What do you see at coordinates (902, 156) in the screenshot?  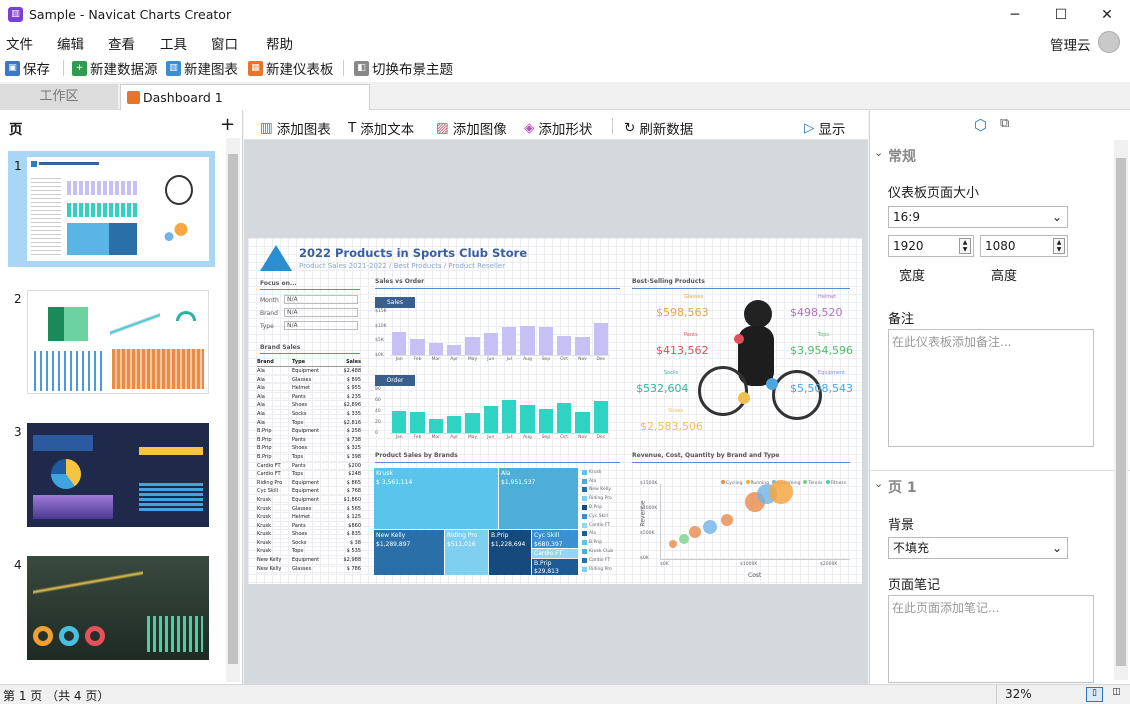 I see `general-section-title: 常规` at bounding box center [902, 156].